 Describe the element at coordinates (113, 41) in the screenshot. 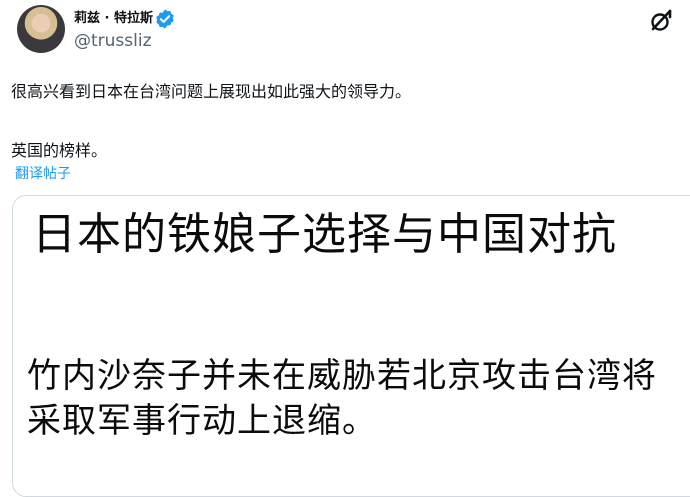

I see `handle: @trussliz` at that location.